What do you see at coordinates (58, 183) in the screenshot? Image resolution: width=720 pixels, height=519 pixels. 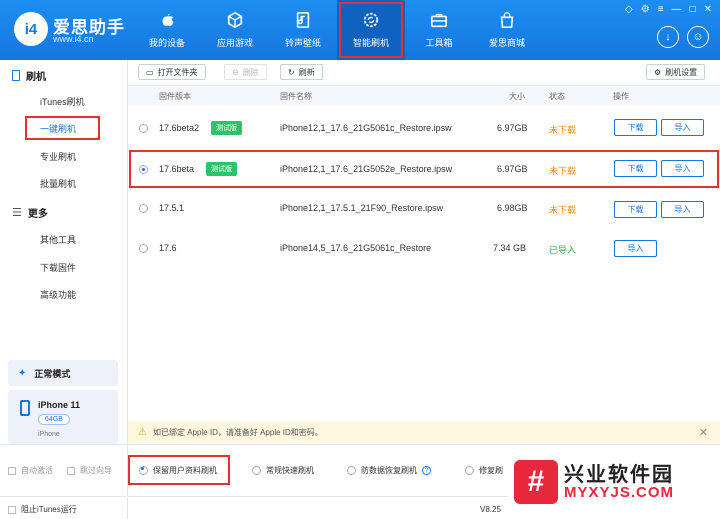 I see `sidebar-item-batch-flash: 批量刷机` at bounding box center [58, 183].